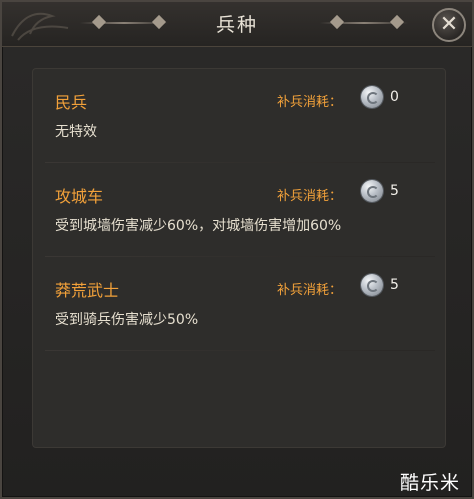 Image resolution: width=474 pixels, height=499 pixels. Describe the element at coordinates (127, 320) in the screenshot. I see `unit-description: 受到骑兵伤害减少50%` at that location.